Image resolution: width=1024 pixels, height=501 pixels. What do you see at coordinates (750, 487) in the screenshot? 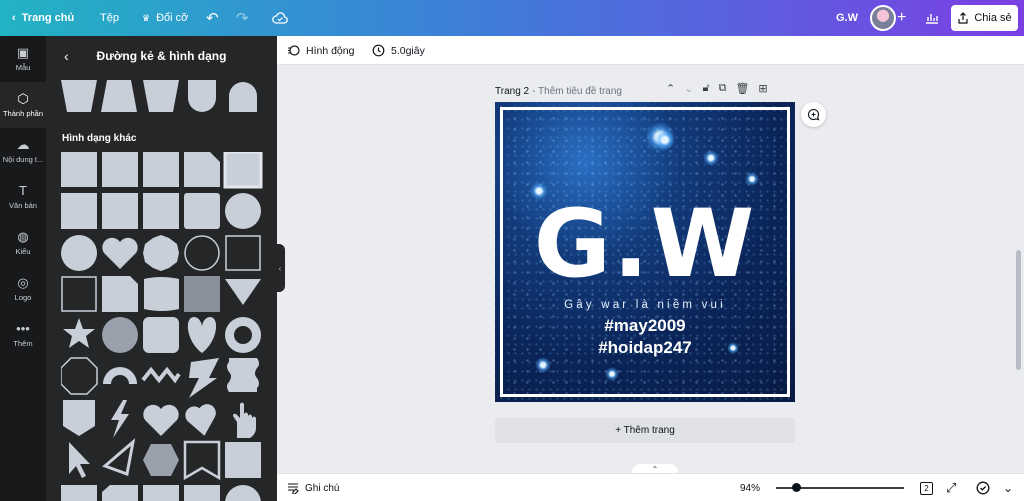
I see `zoom-value: 94%` at bounding box center [750, 487].